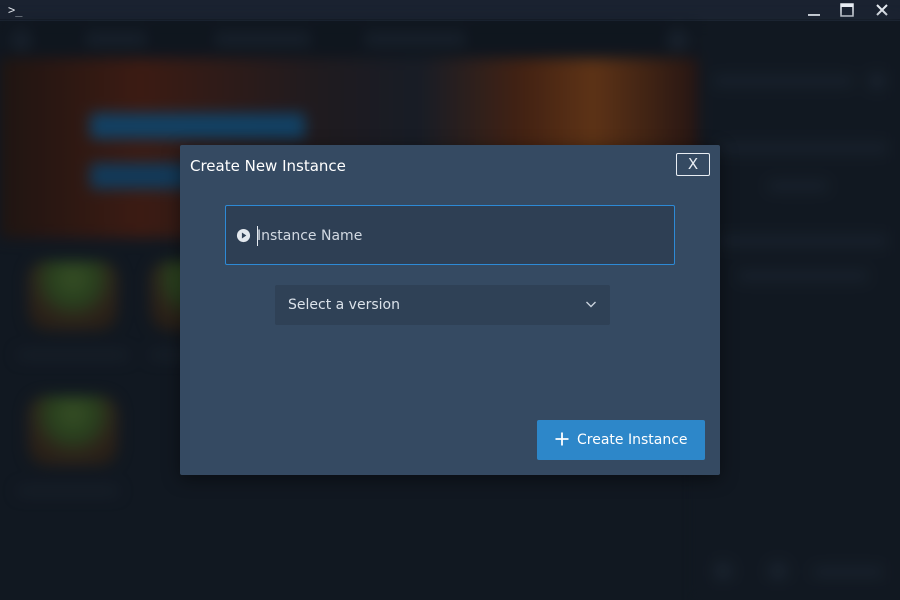 This screenshot has width=900, height=600. What do you see at coordinates (562, 439) in the screenshot?
I see `plus-icon` at bounding box center [562, 439].